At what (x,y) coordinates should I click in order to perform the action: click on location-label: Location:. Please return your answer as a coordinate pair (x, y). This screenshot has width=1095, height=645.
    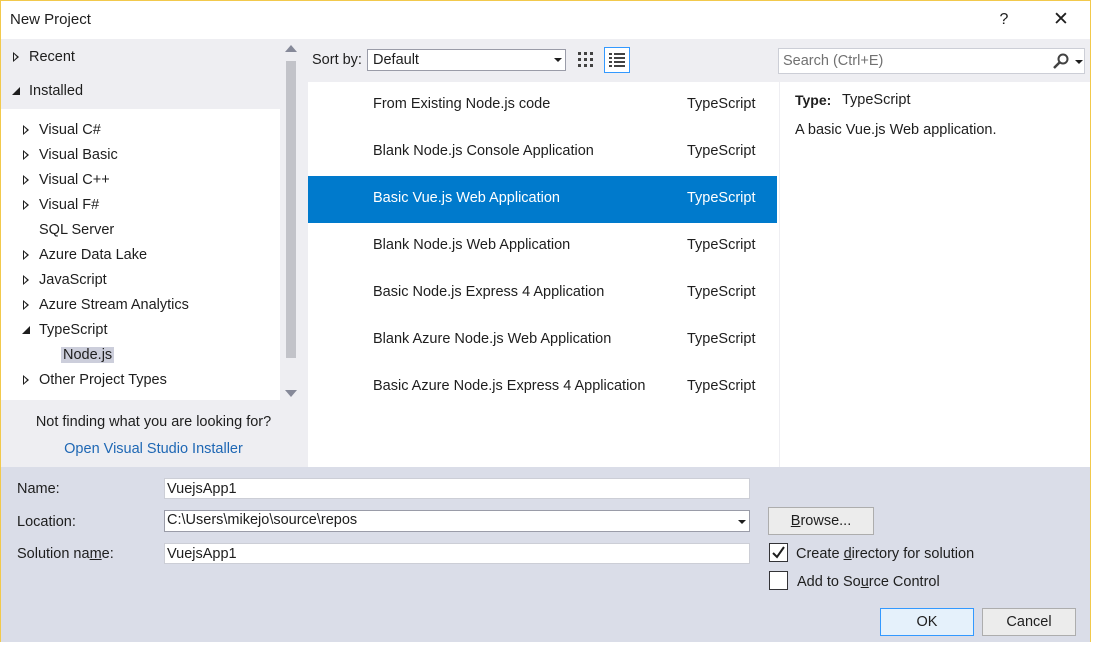
    Looking at the image, I should click on (46, 522).